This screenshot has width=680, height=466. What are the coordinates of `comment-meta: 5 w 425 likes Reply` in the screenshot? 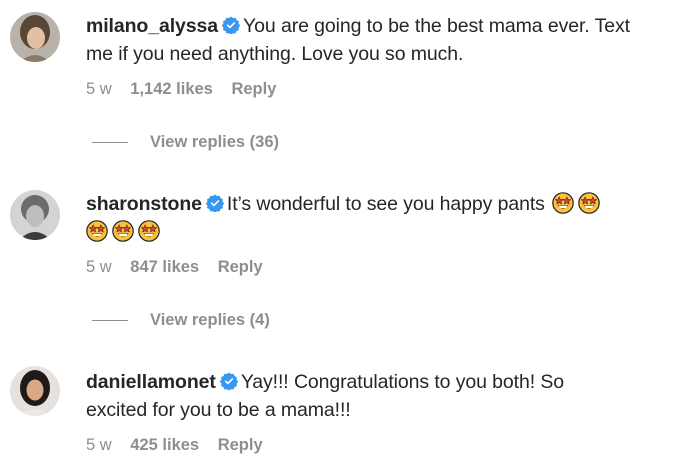 It's located at (181, 445).